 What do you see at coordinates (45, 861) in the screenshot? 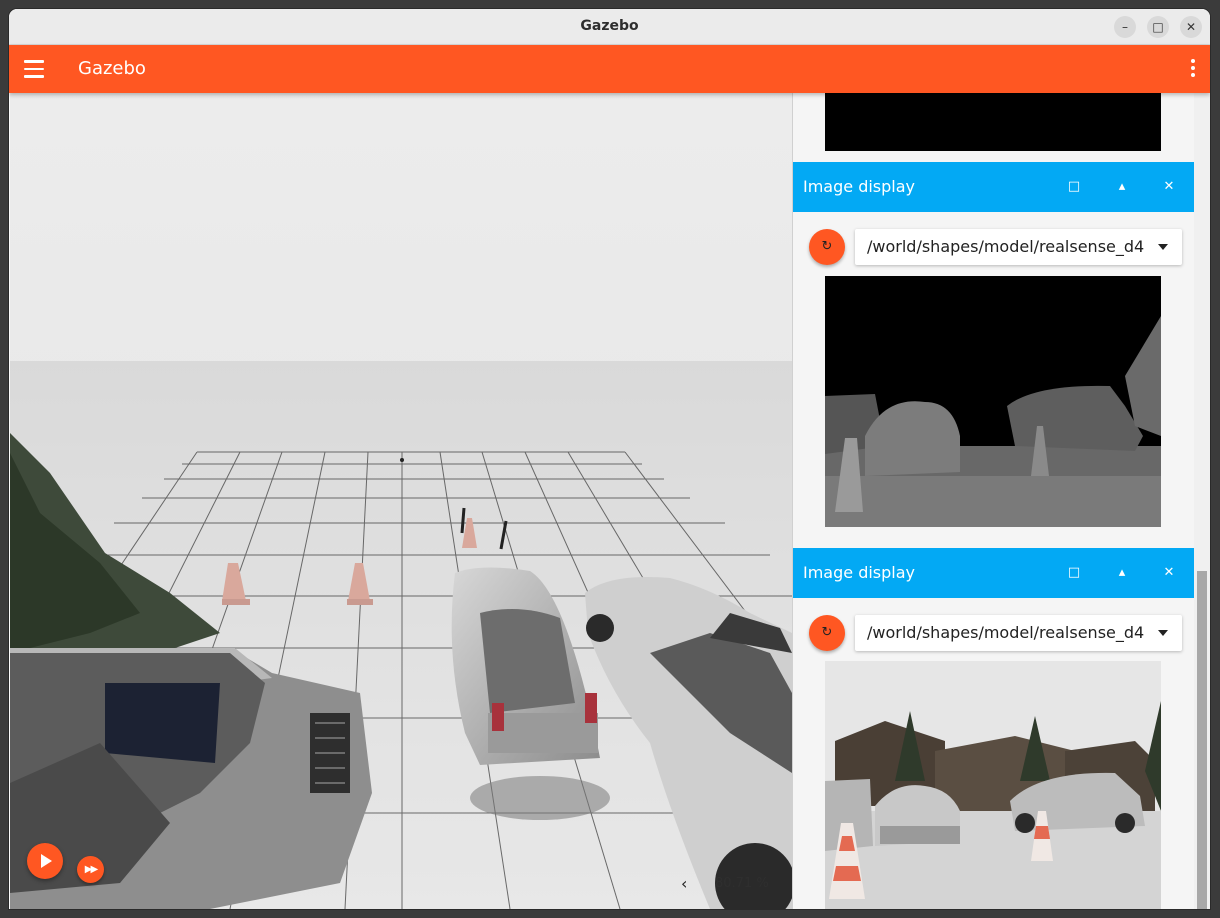
I see `play-button` at bounding box center [45, 861].